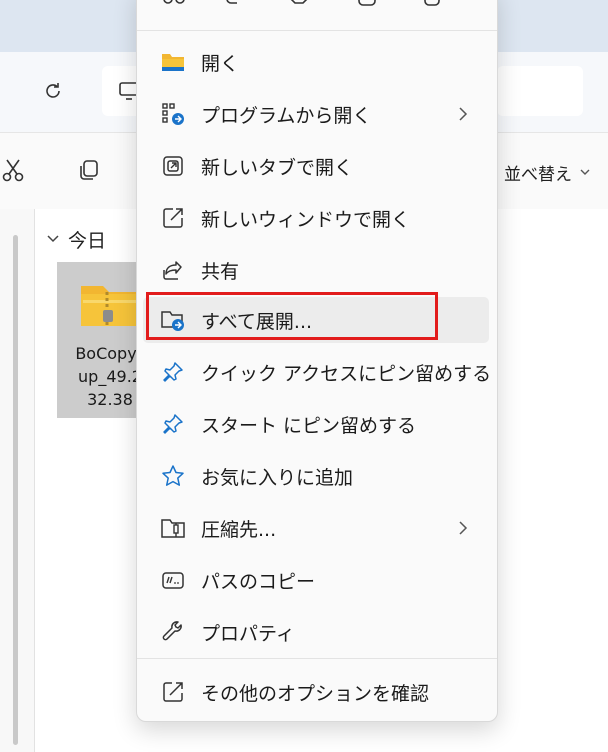 This screenshot has height=752, width=608. What do you see at coordinates (87, 240) in the screenshot?
I see `group-header-label: 今日` at bounding box center [87, 240].